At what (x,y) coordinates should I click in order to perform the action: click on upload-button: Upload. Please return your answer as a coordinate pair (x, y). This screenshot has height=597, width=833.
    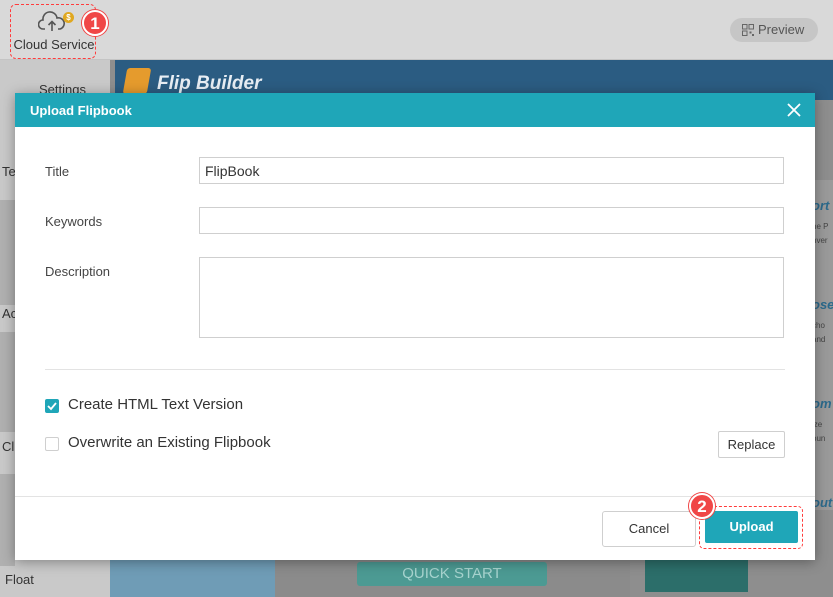
    Looking at the image, I should click on (751, 527).